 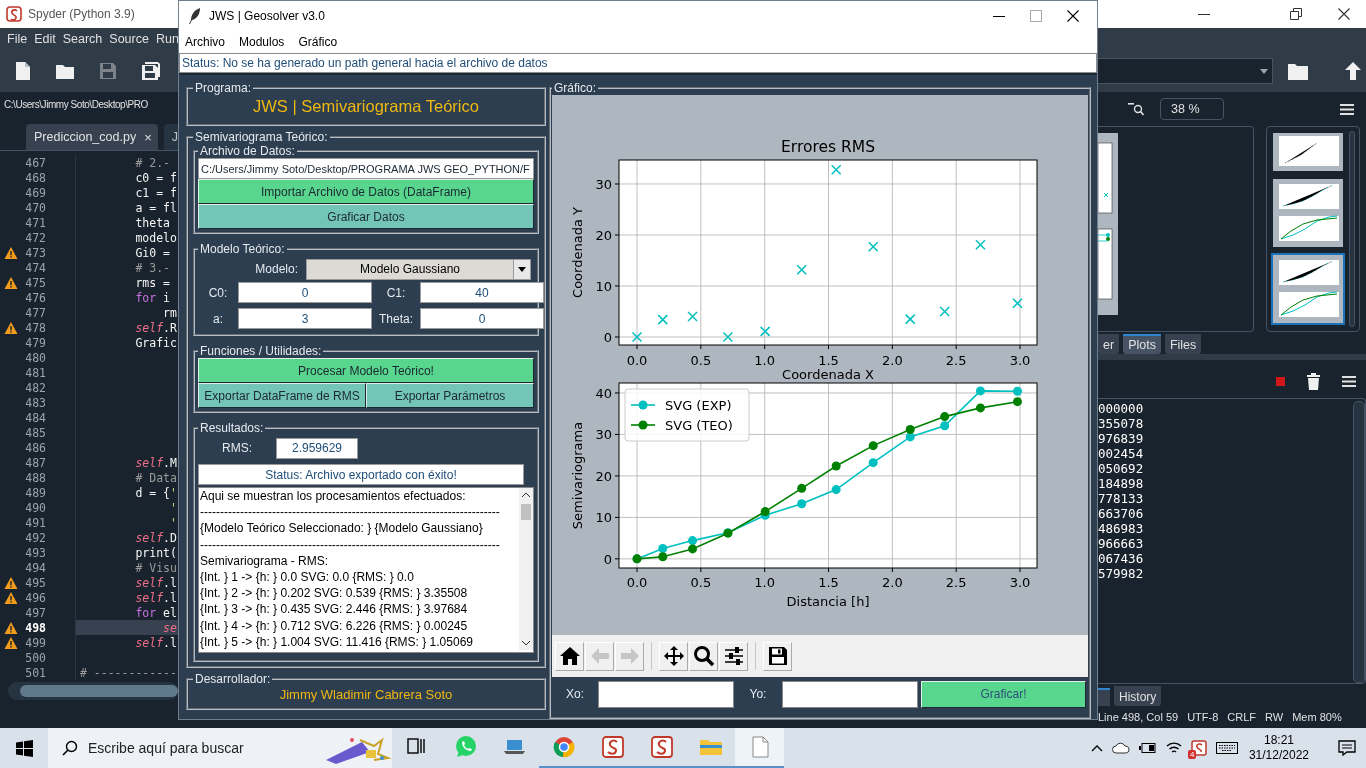 What do you see at coordinates (1109, 344) in the screenshot?
I see `pane-tab: er` at bounding box center [1109, 344].